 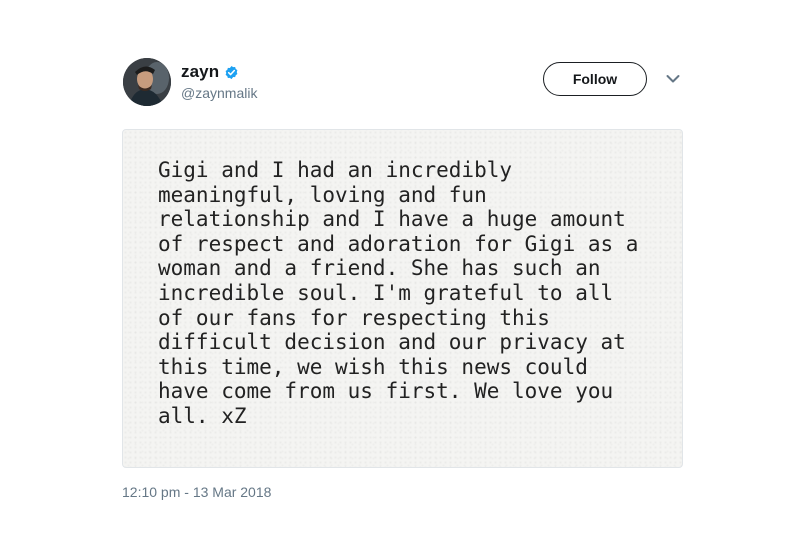 I want to click on verified-badge-icon, so click(x=231, y=72).